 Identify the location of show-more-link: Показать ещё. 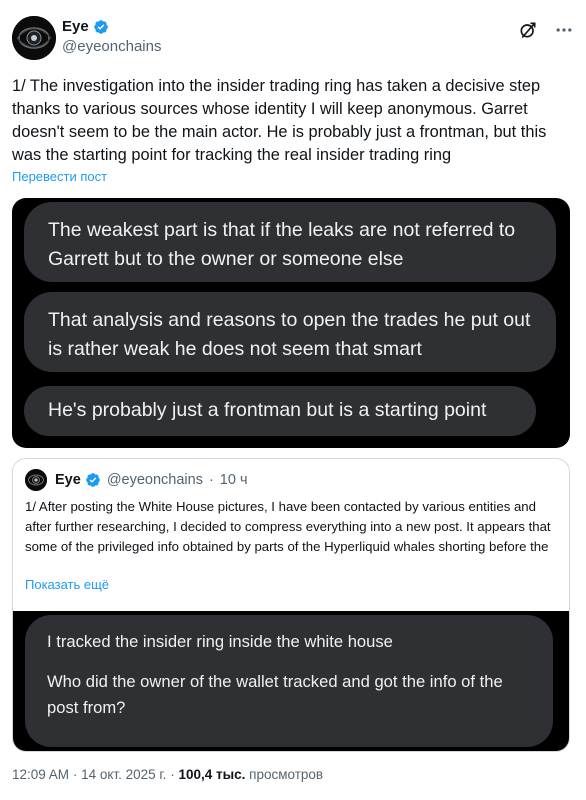
(67, 584).